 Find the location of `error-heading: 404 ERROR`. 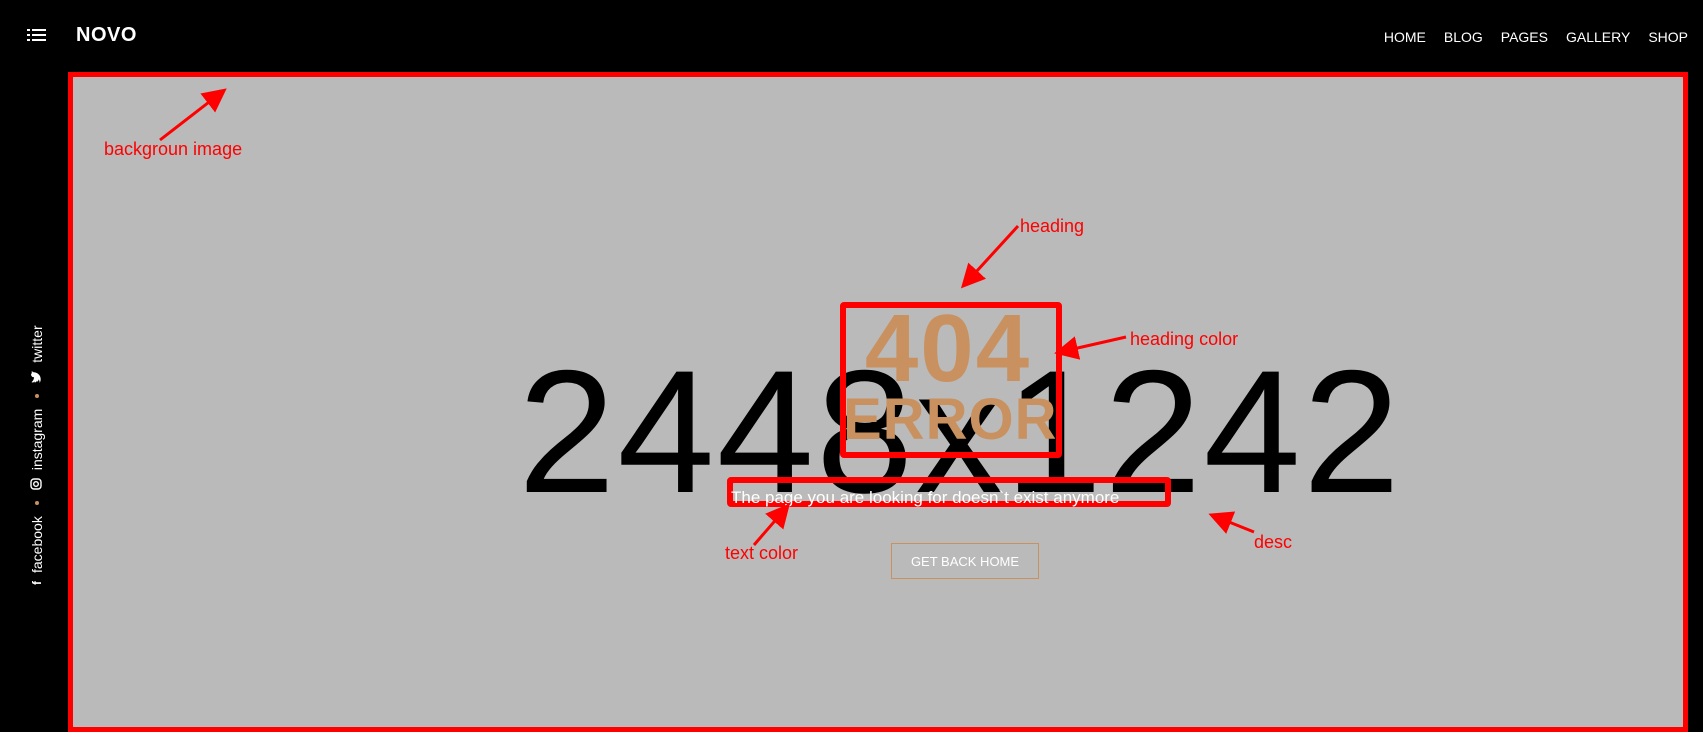

error-heading: 404 ERROR is located at coordinates (950, 373).